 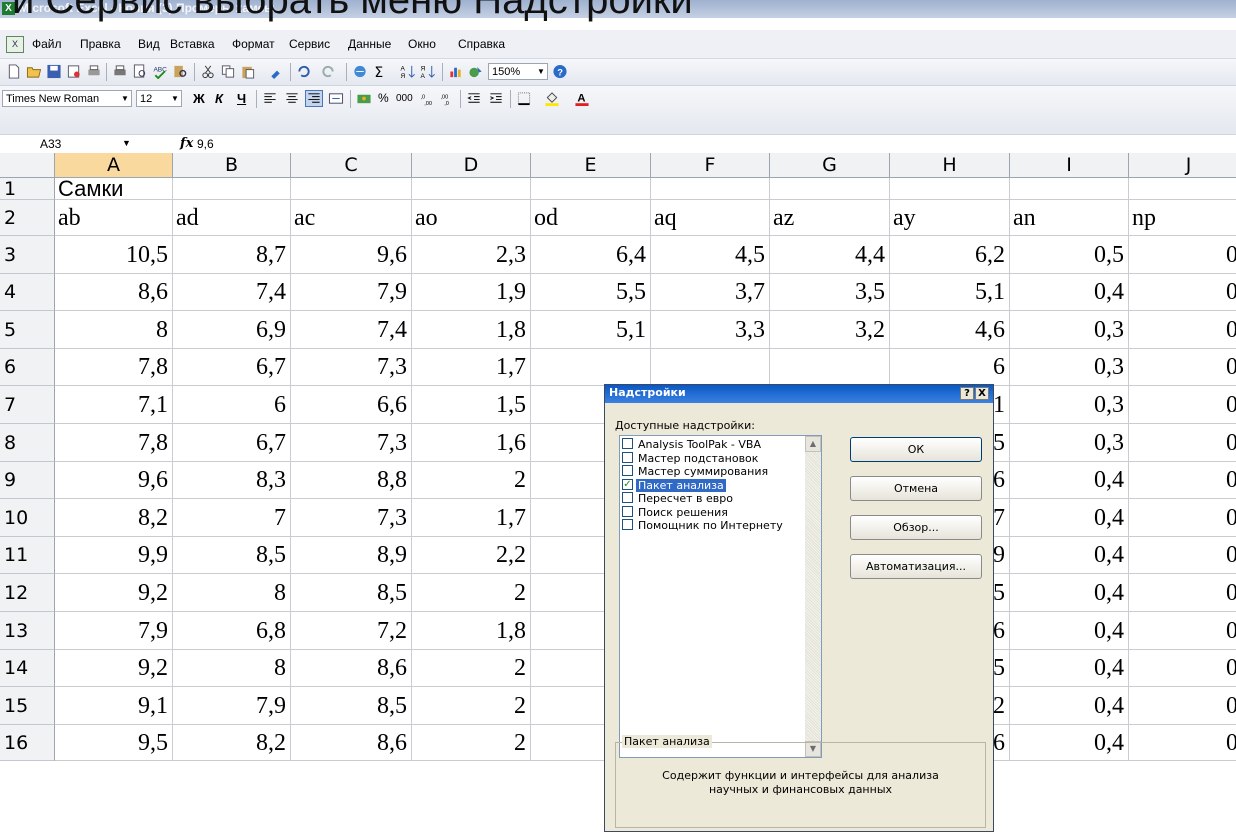 I want to click on cell-j8: 0,, so click(x=1182, y=443).